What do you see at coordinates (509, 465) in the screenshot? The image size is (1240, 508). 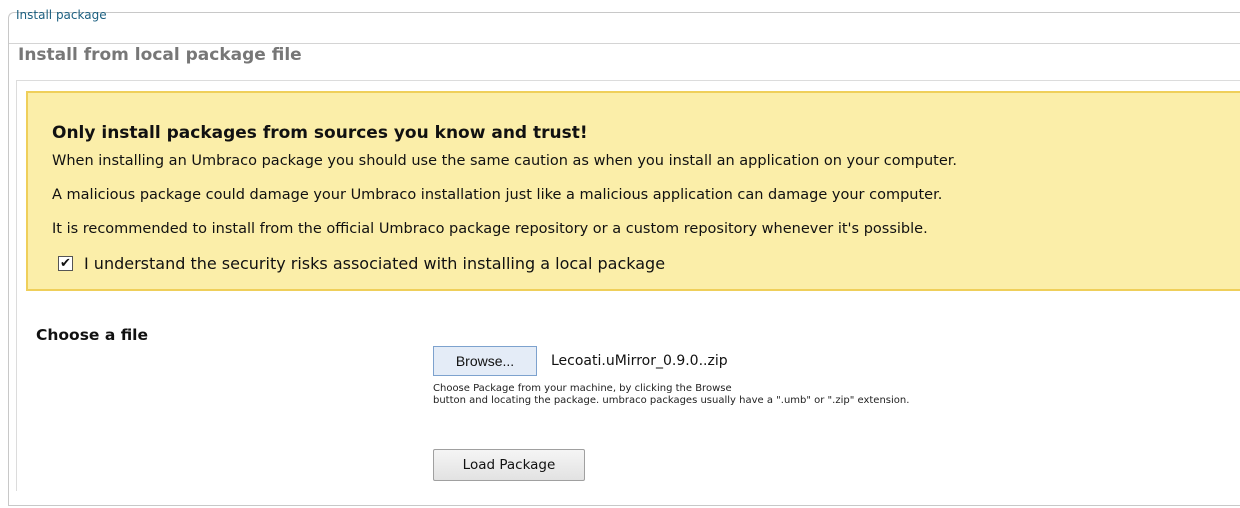 I see `load-package-button: Load Package` at bounding box center [509, 465].